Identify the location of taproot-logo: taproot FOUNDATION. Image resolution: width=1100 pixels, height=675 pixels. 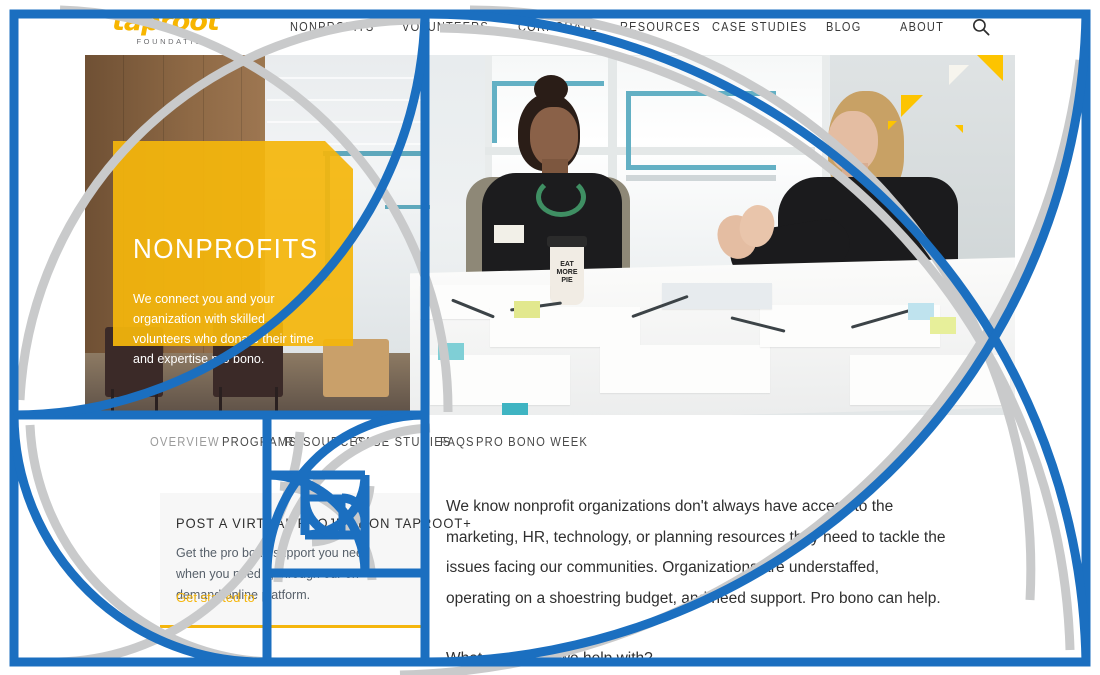
(167, 28).